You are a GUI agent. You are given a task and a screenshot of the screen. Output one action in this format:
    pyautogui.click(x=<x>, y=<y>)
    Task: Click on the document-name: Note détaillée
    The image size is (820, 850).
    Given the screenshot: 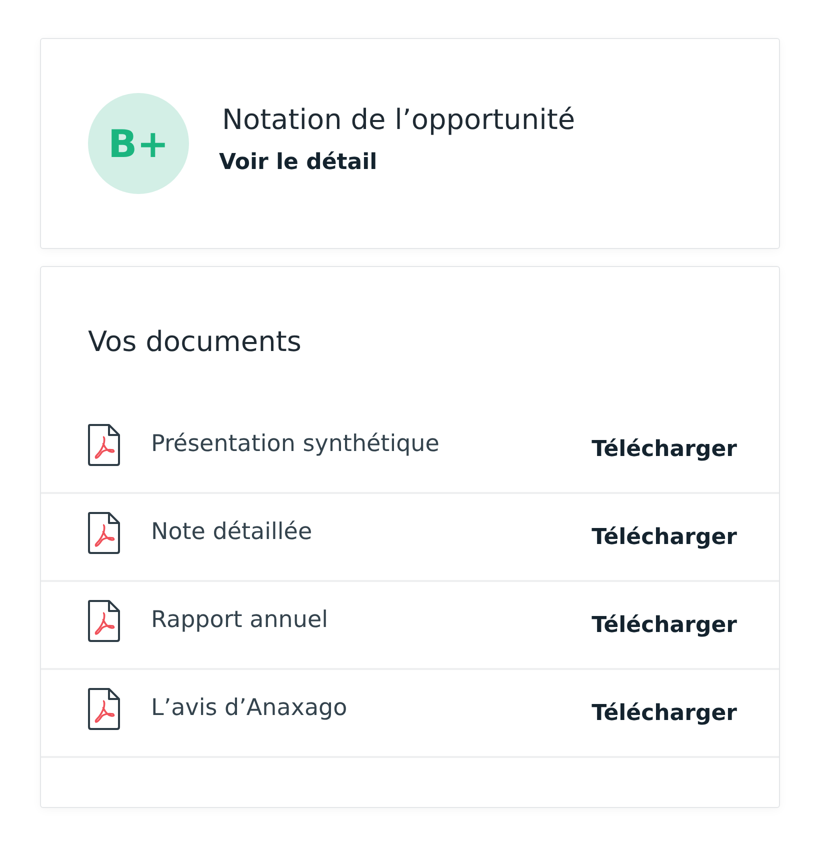 What is the action you would take?
    pyautogui.click(x=232, y=532)
    